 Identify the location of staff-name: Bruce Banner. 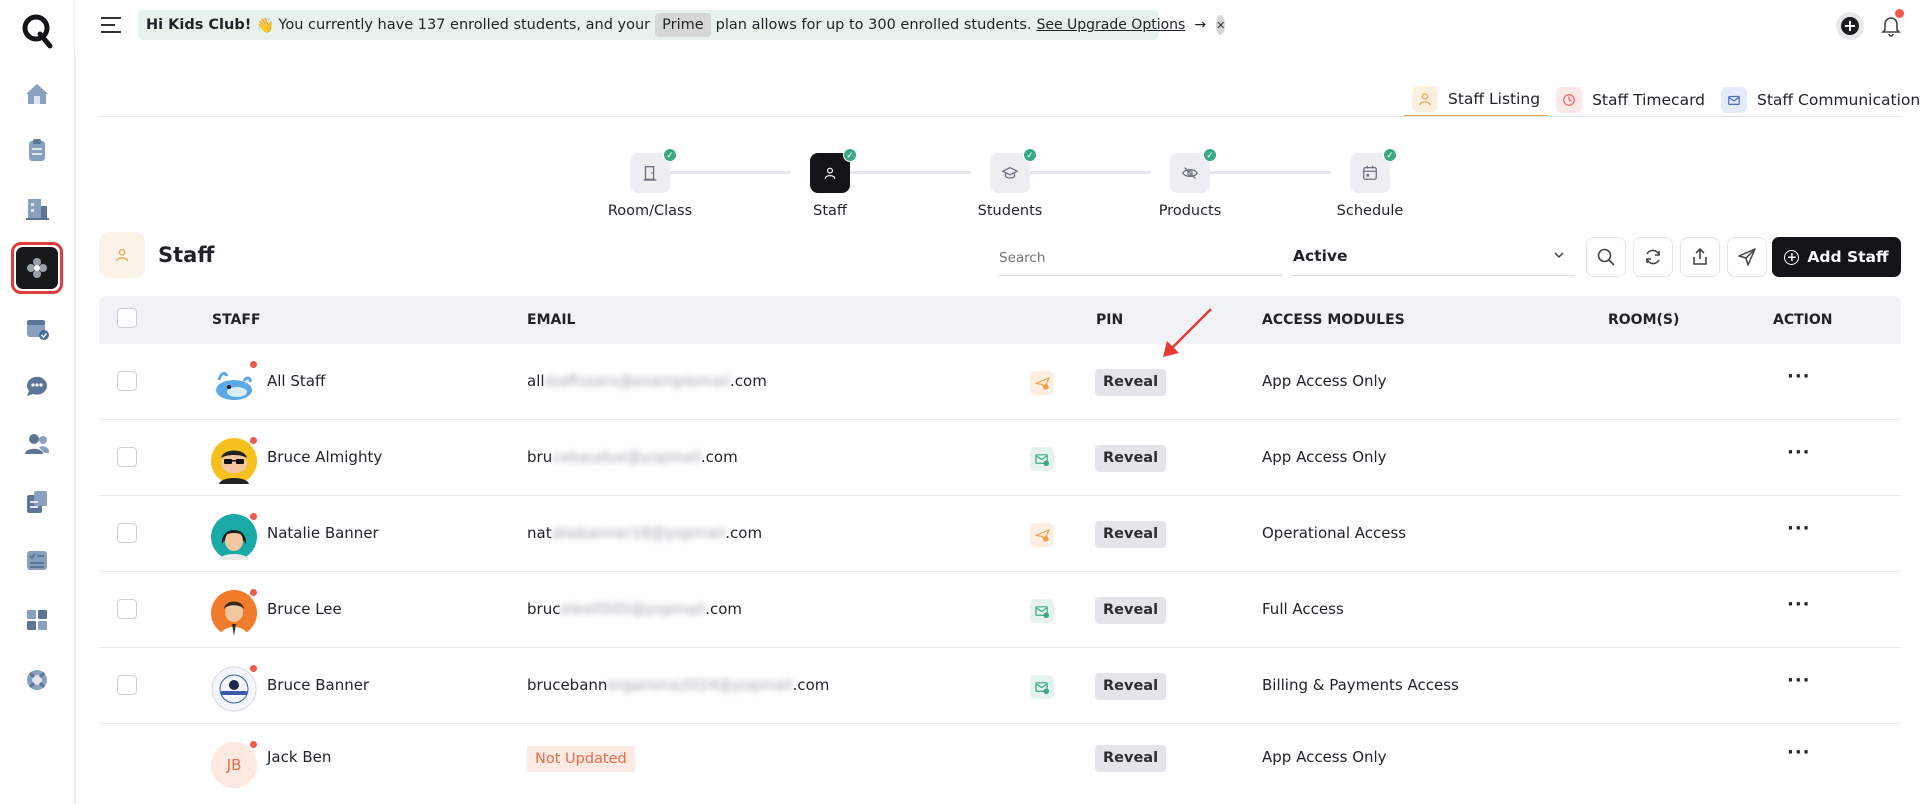
(318, 685).